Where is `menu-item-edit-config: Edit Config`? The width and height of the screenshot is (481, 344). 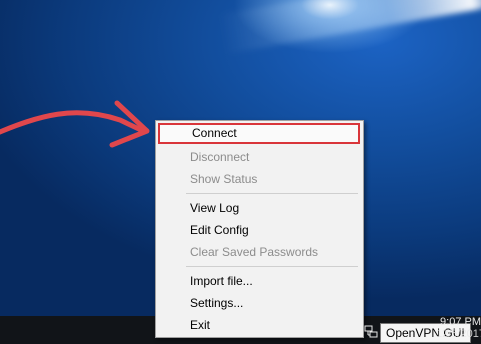
menu-item-edit-config: Edit Config is located at coordinates (259, 230).